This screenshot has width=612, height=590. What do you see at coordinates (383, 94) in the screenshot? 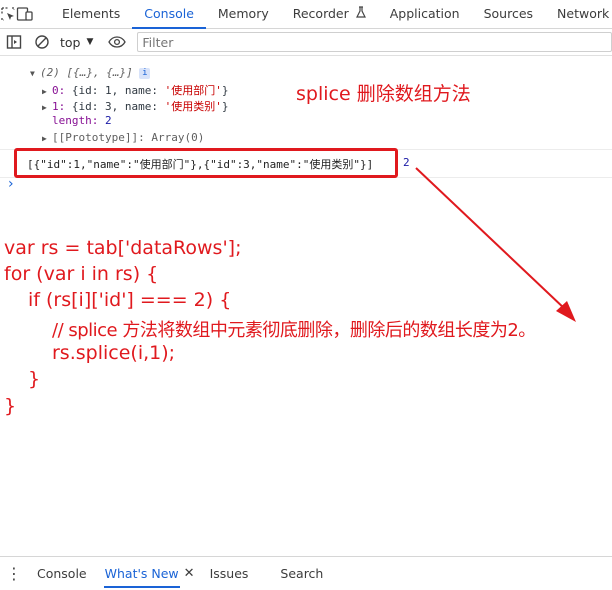
I see `annotation-title: splice 删除数组方法` at bounding box center [383, 94].